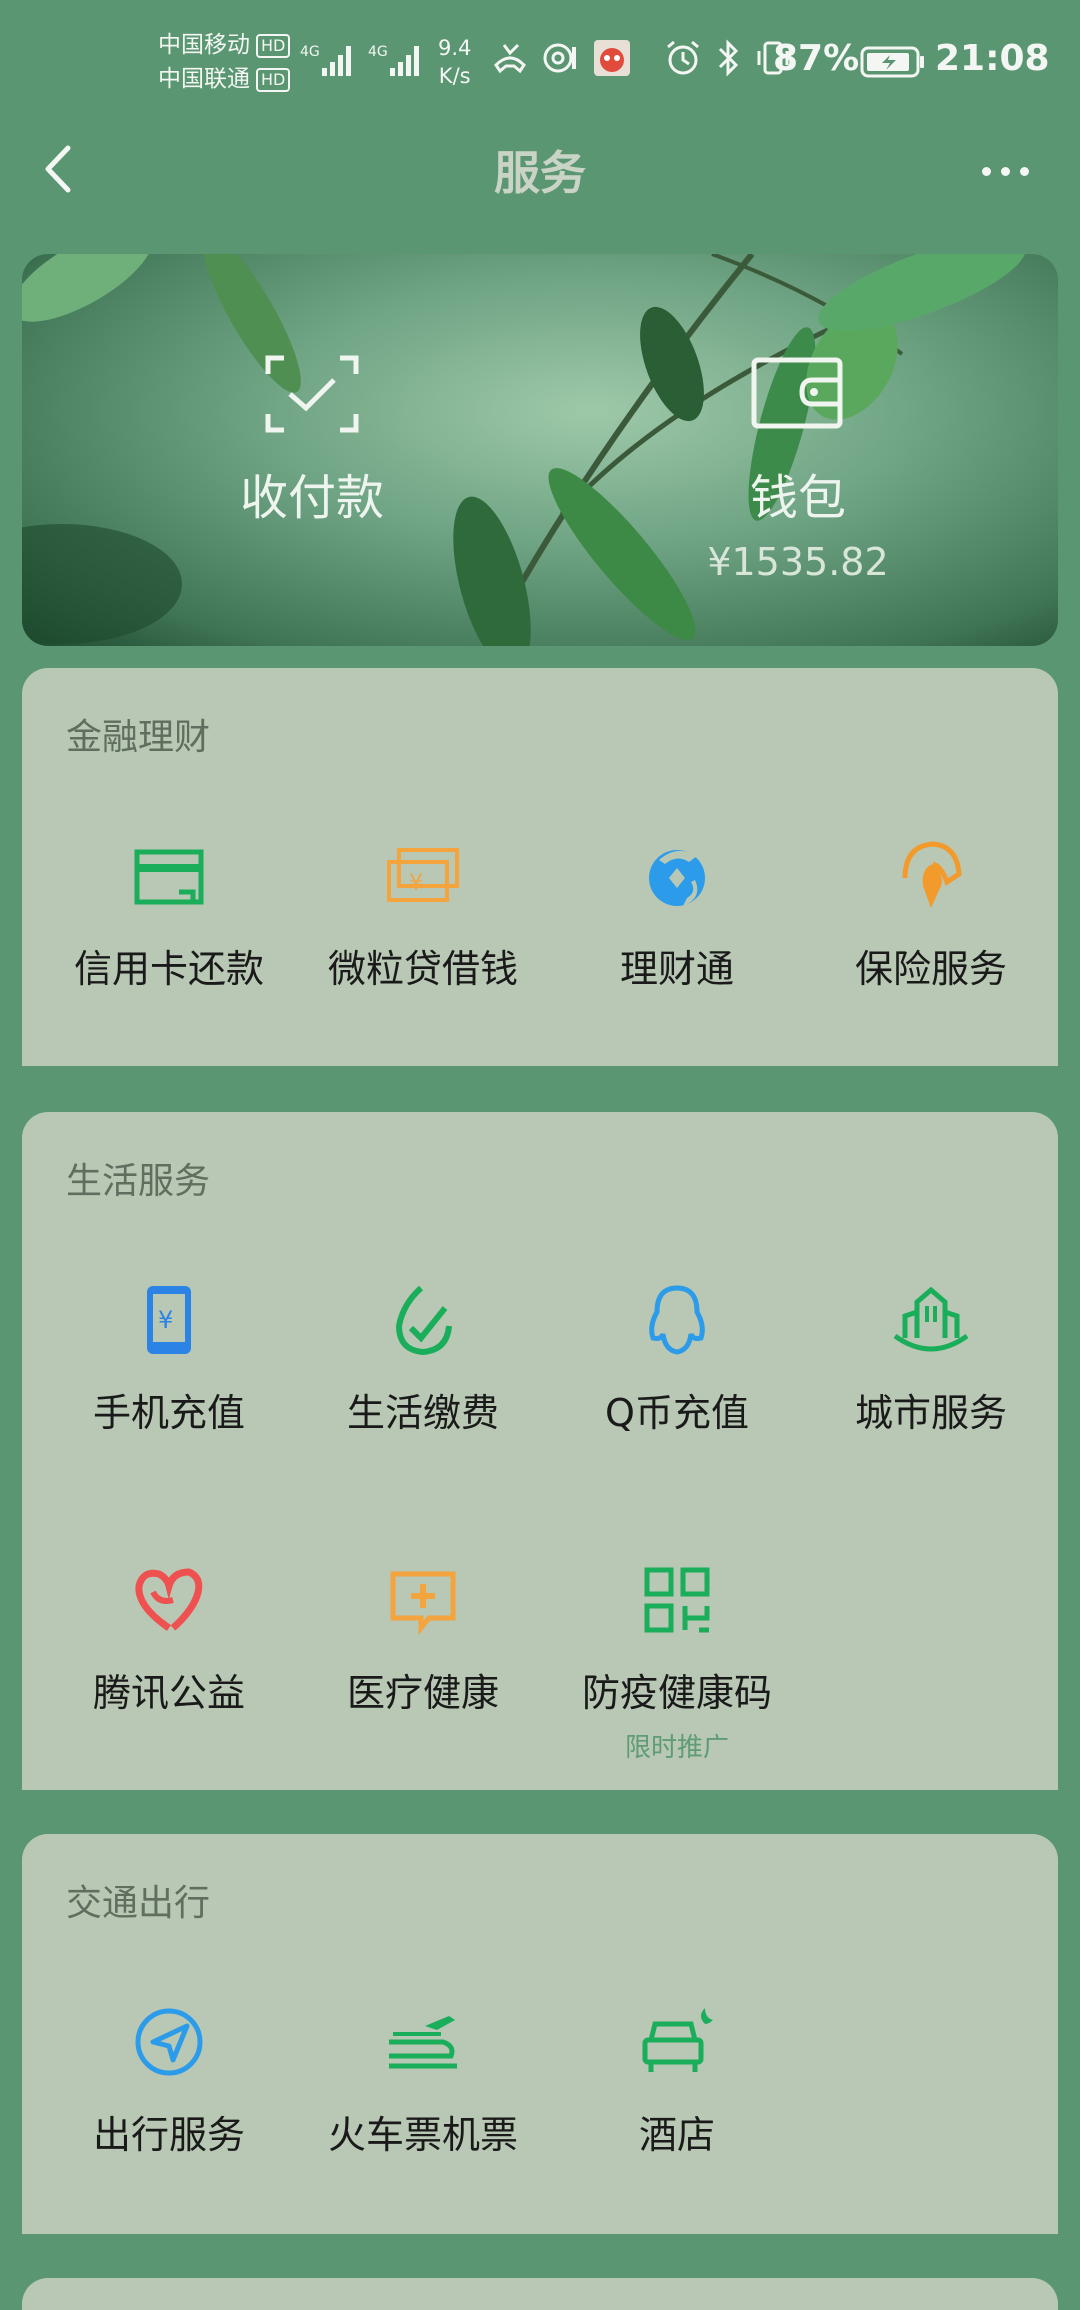  I want to click on wallet-label: 钱包, so click(797, 498).